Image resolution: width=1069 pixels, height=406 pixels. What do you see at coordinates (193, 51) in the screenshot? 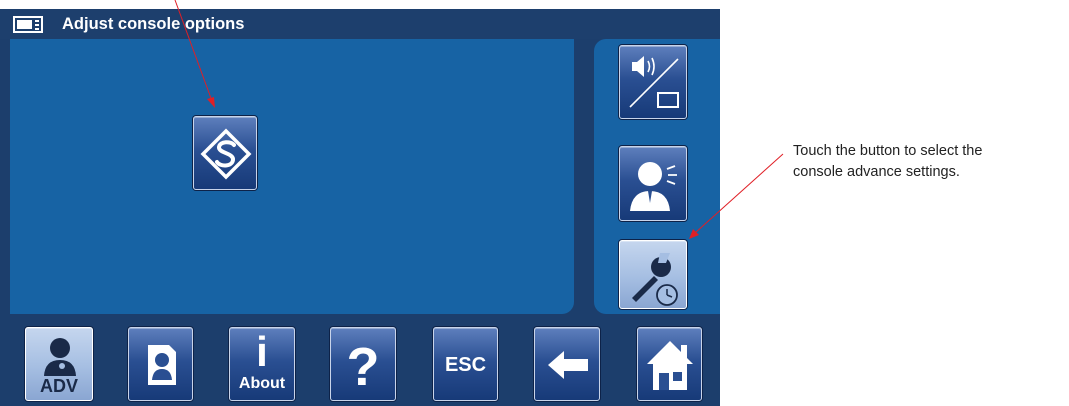
I see `arrow-to-service-button` at bounding box center [193, 51].